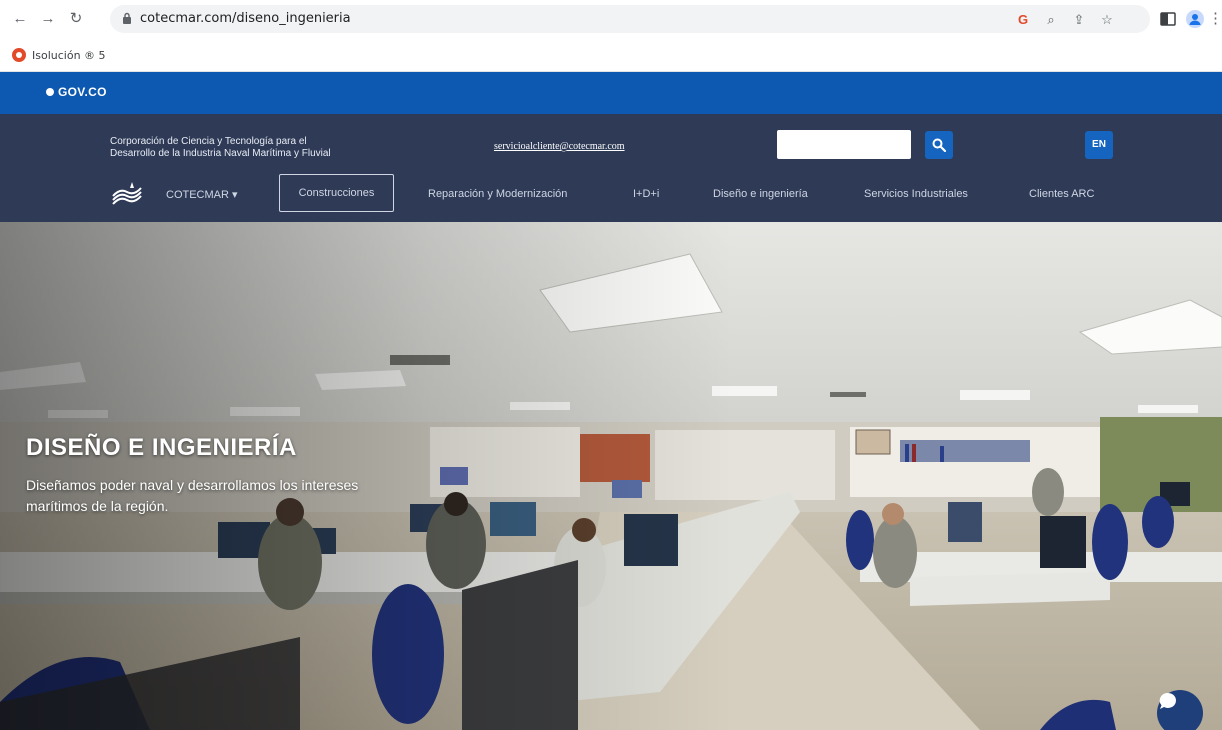  I want to click on search-button, so click(939, 145).